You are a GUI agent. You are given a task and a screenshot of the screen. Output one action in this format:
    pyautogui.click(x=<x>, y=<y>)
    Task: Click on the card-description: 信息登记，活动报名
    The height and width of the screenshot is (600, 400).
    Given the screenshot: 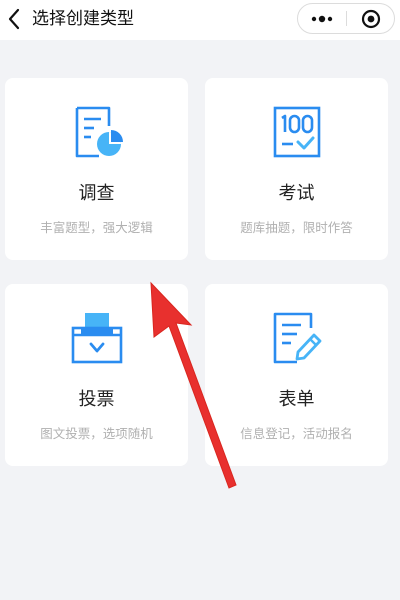 What is the action you would take?
    pyautogui.click(x=296, y=433)
    